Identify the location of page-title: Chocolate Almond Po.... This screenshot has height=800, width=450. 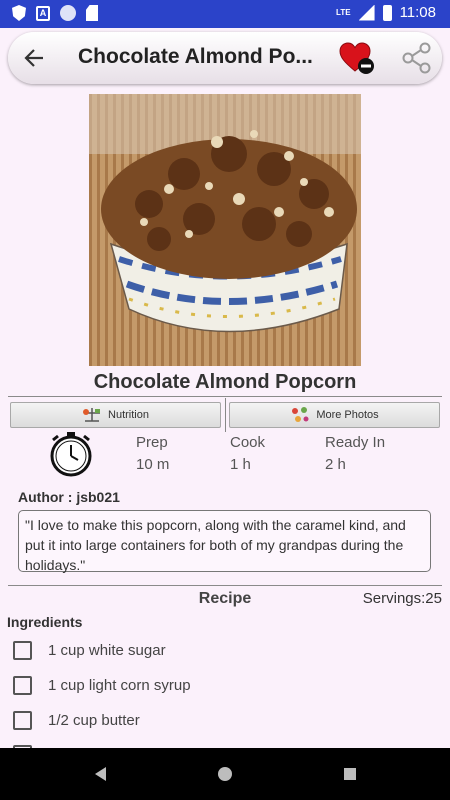
(195, 56).